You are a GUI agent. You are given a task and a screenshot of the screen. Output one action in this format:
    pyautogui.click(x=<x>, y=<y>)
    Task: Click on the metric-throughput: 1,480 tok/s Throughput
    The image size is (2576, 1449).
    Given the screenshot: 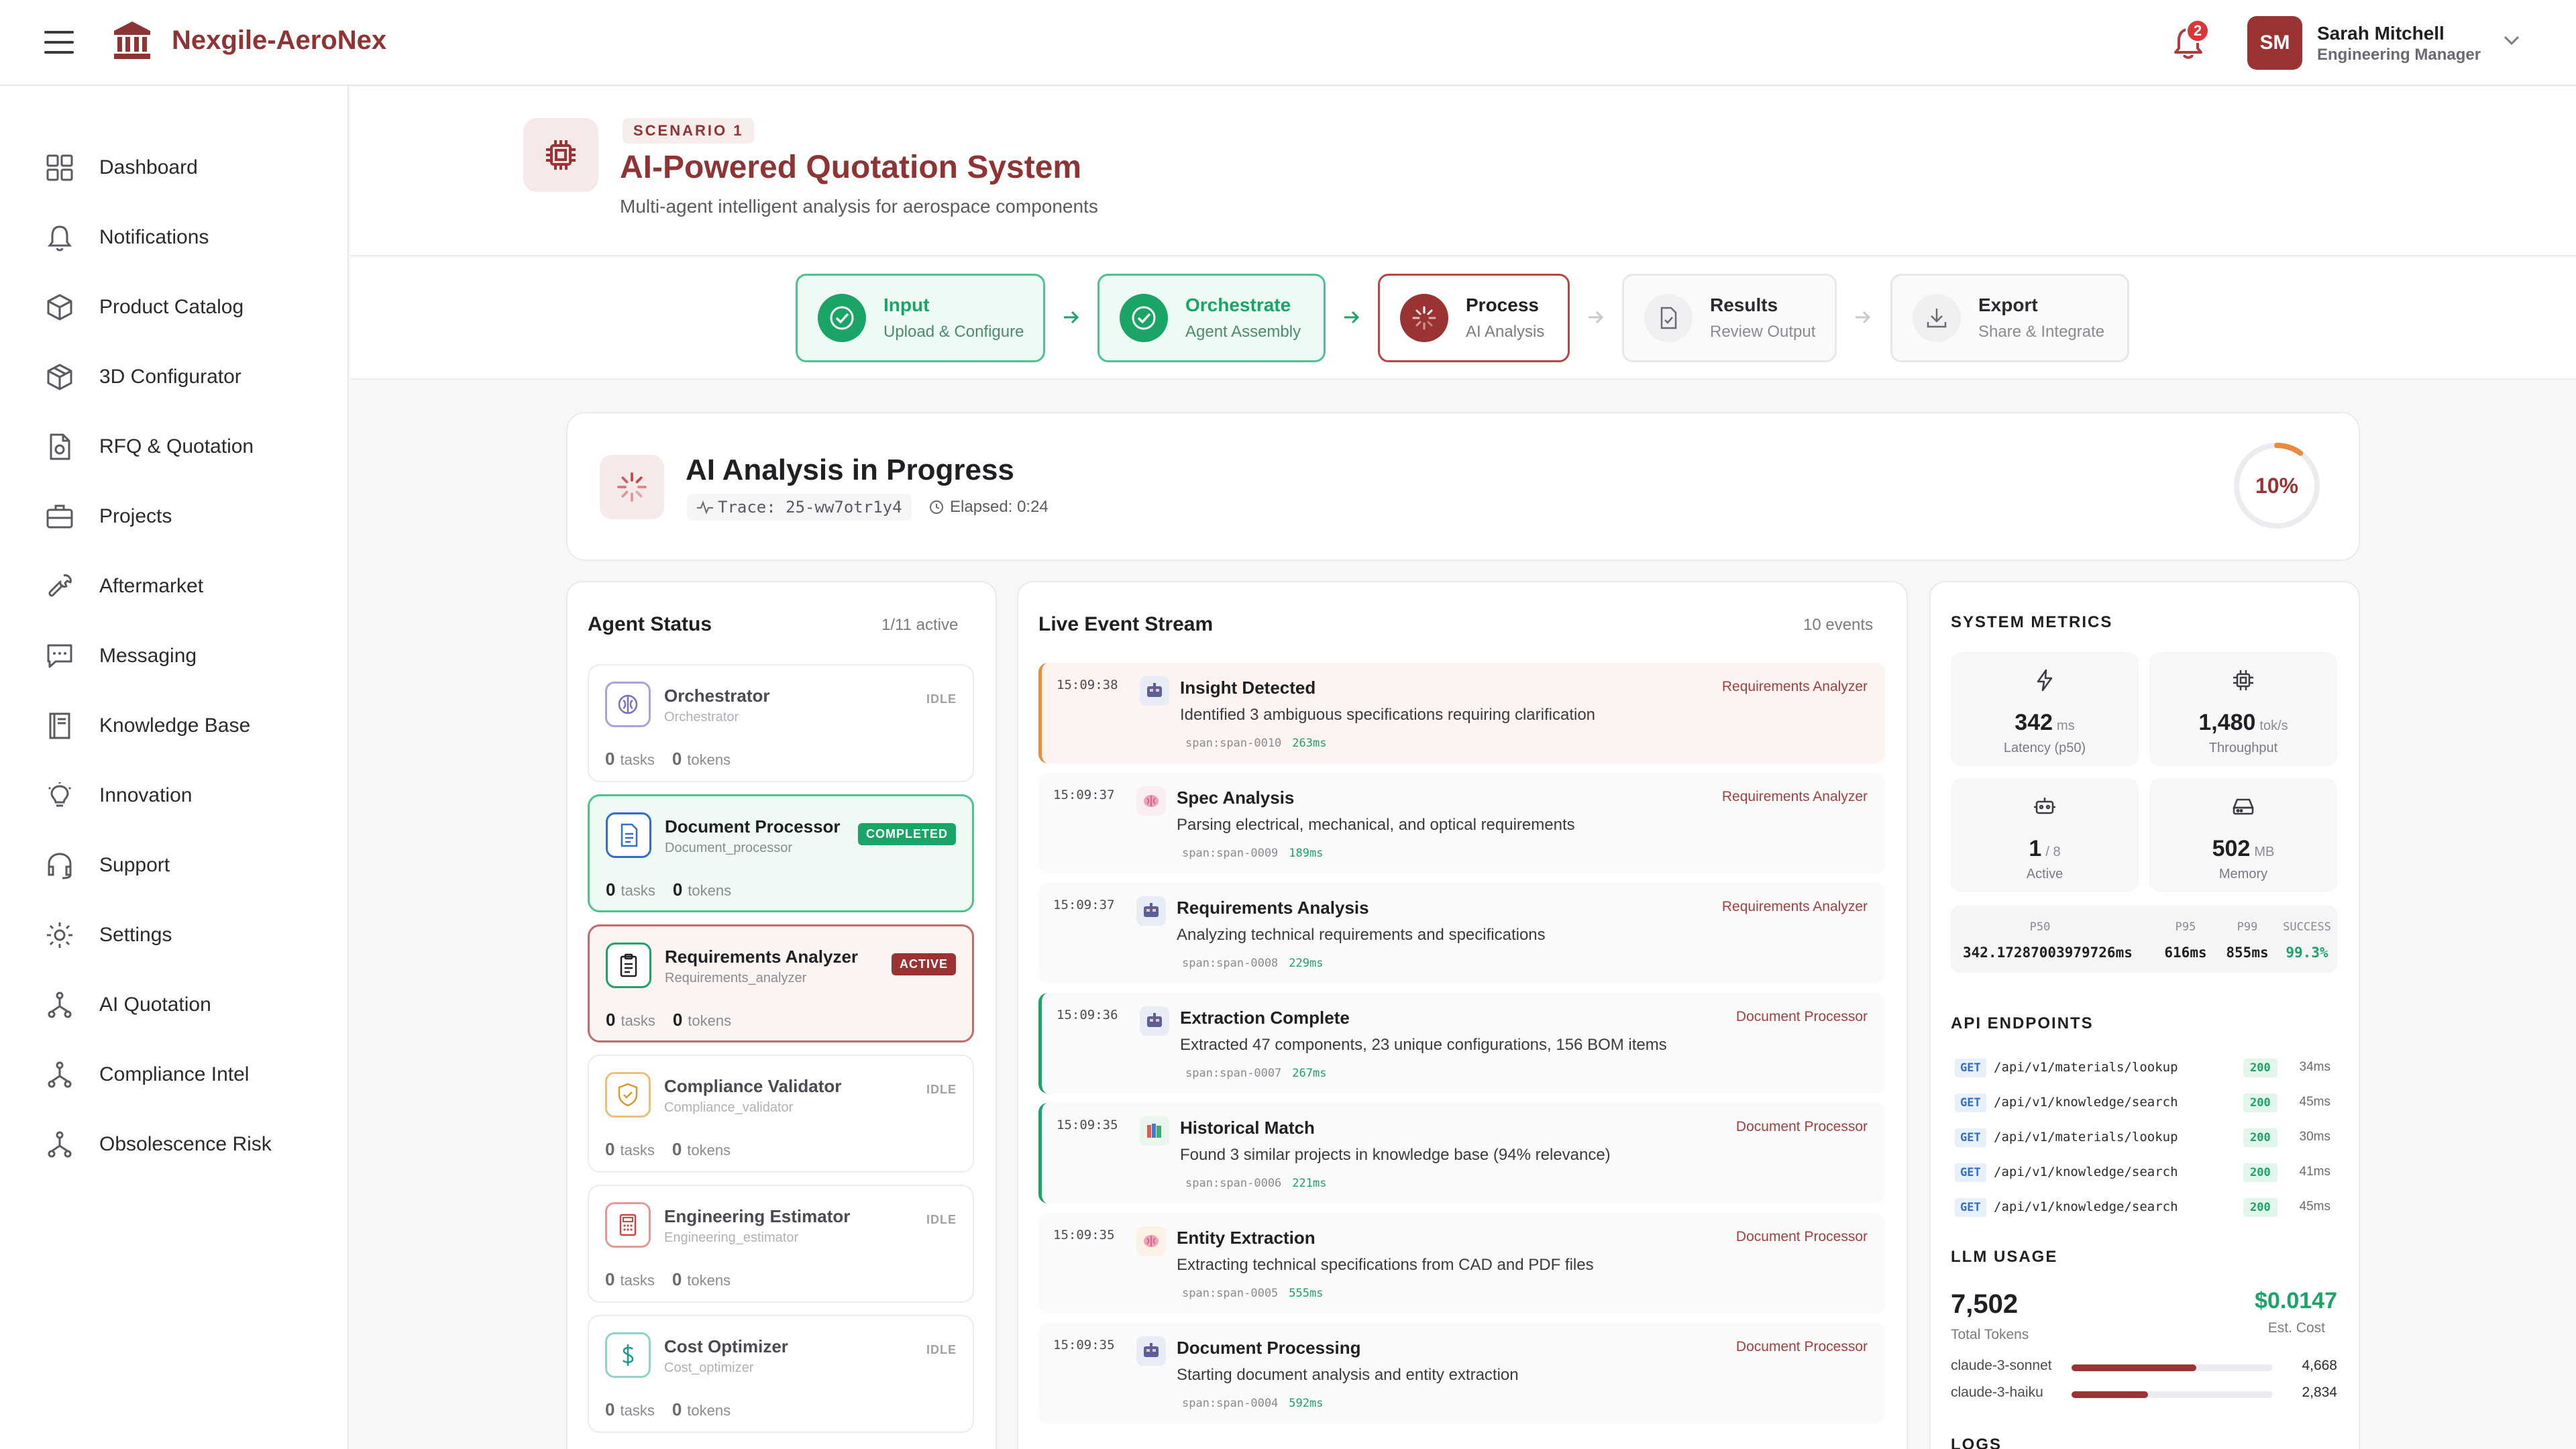 What is the action you would take?
    pyautogui.click(x=2243, y=709)
    